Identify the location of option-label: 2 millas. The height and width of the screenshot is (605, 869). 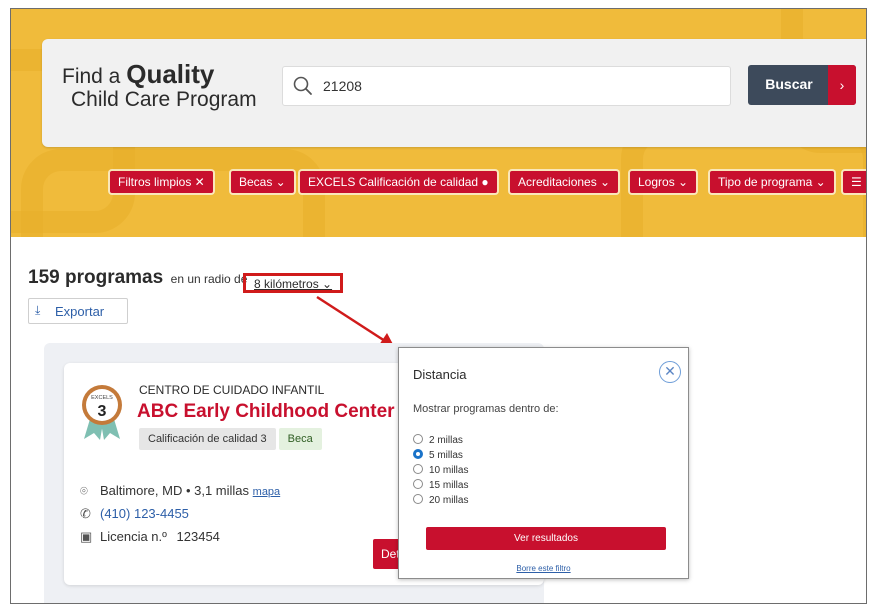
(446, 440).